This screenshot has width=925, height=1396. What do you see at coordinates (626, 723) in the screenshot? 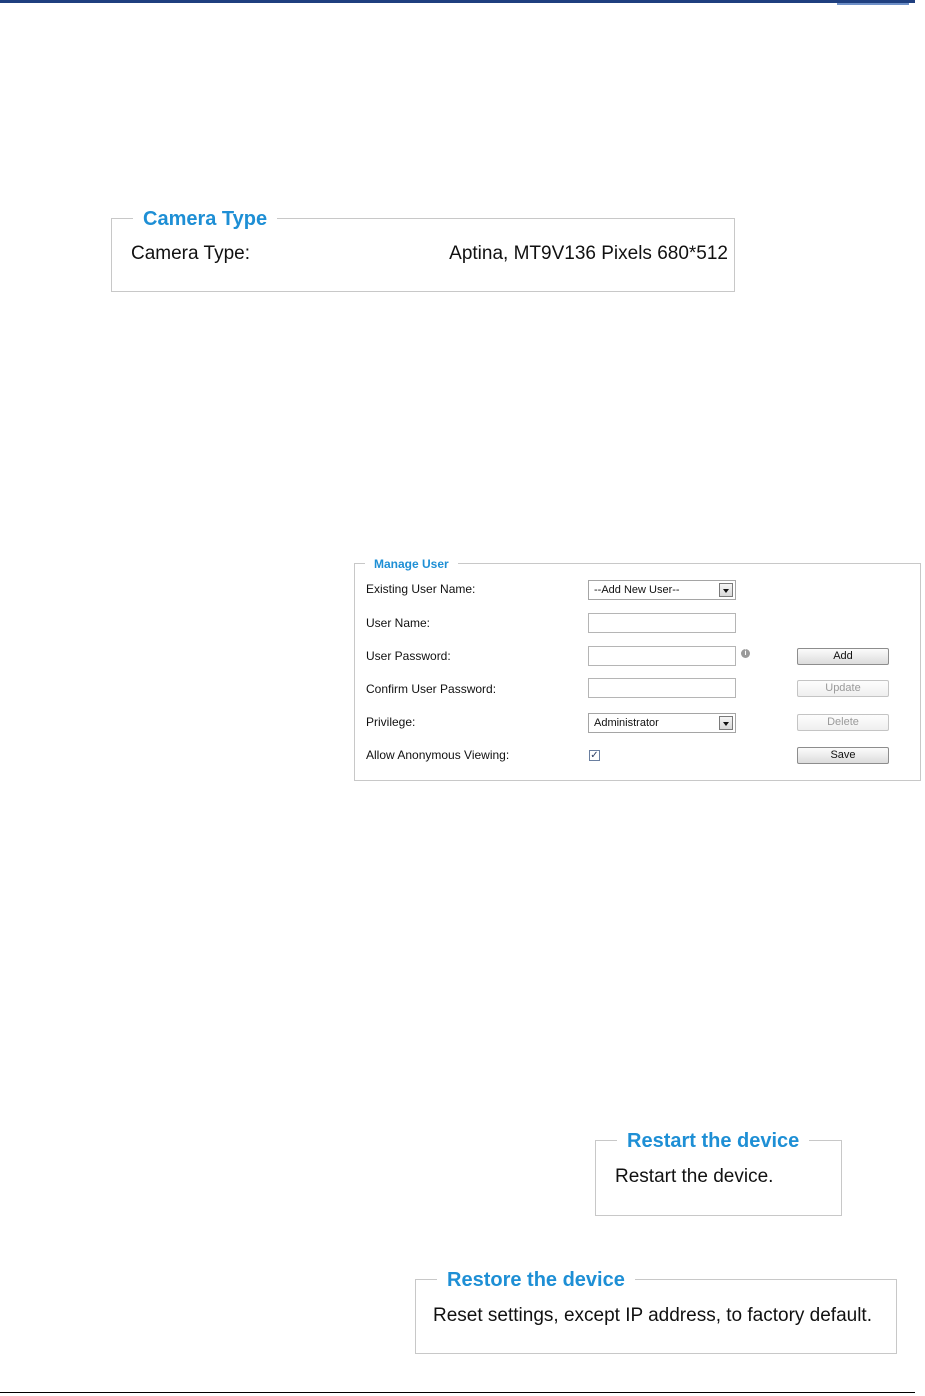
I see `privilege-select-value: Administrator` at bounding box center [626, 723].